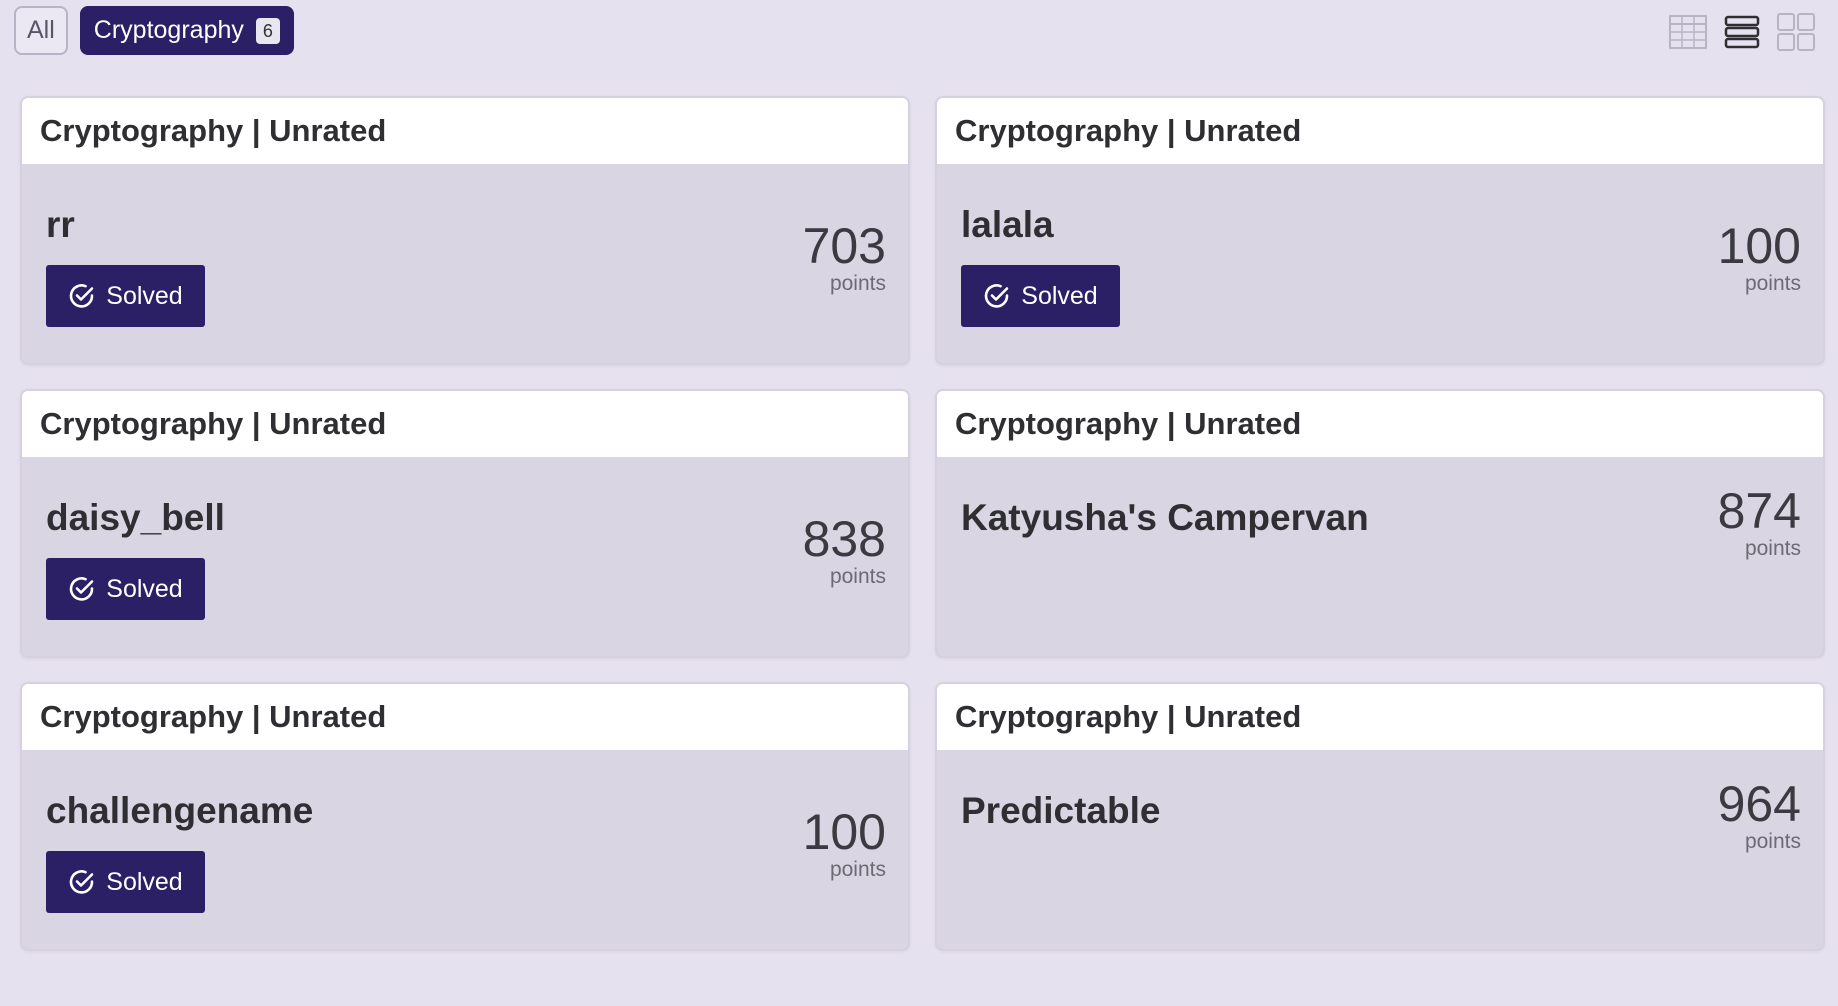  I want to click on challenge-card-body: lalala Solved 100 points, so click(1380, 263).